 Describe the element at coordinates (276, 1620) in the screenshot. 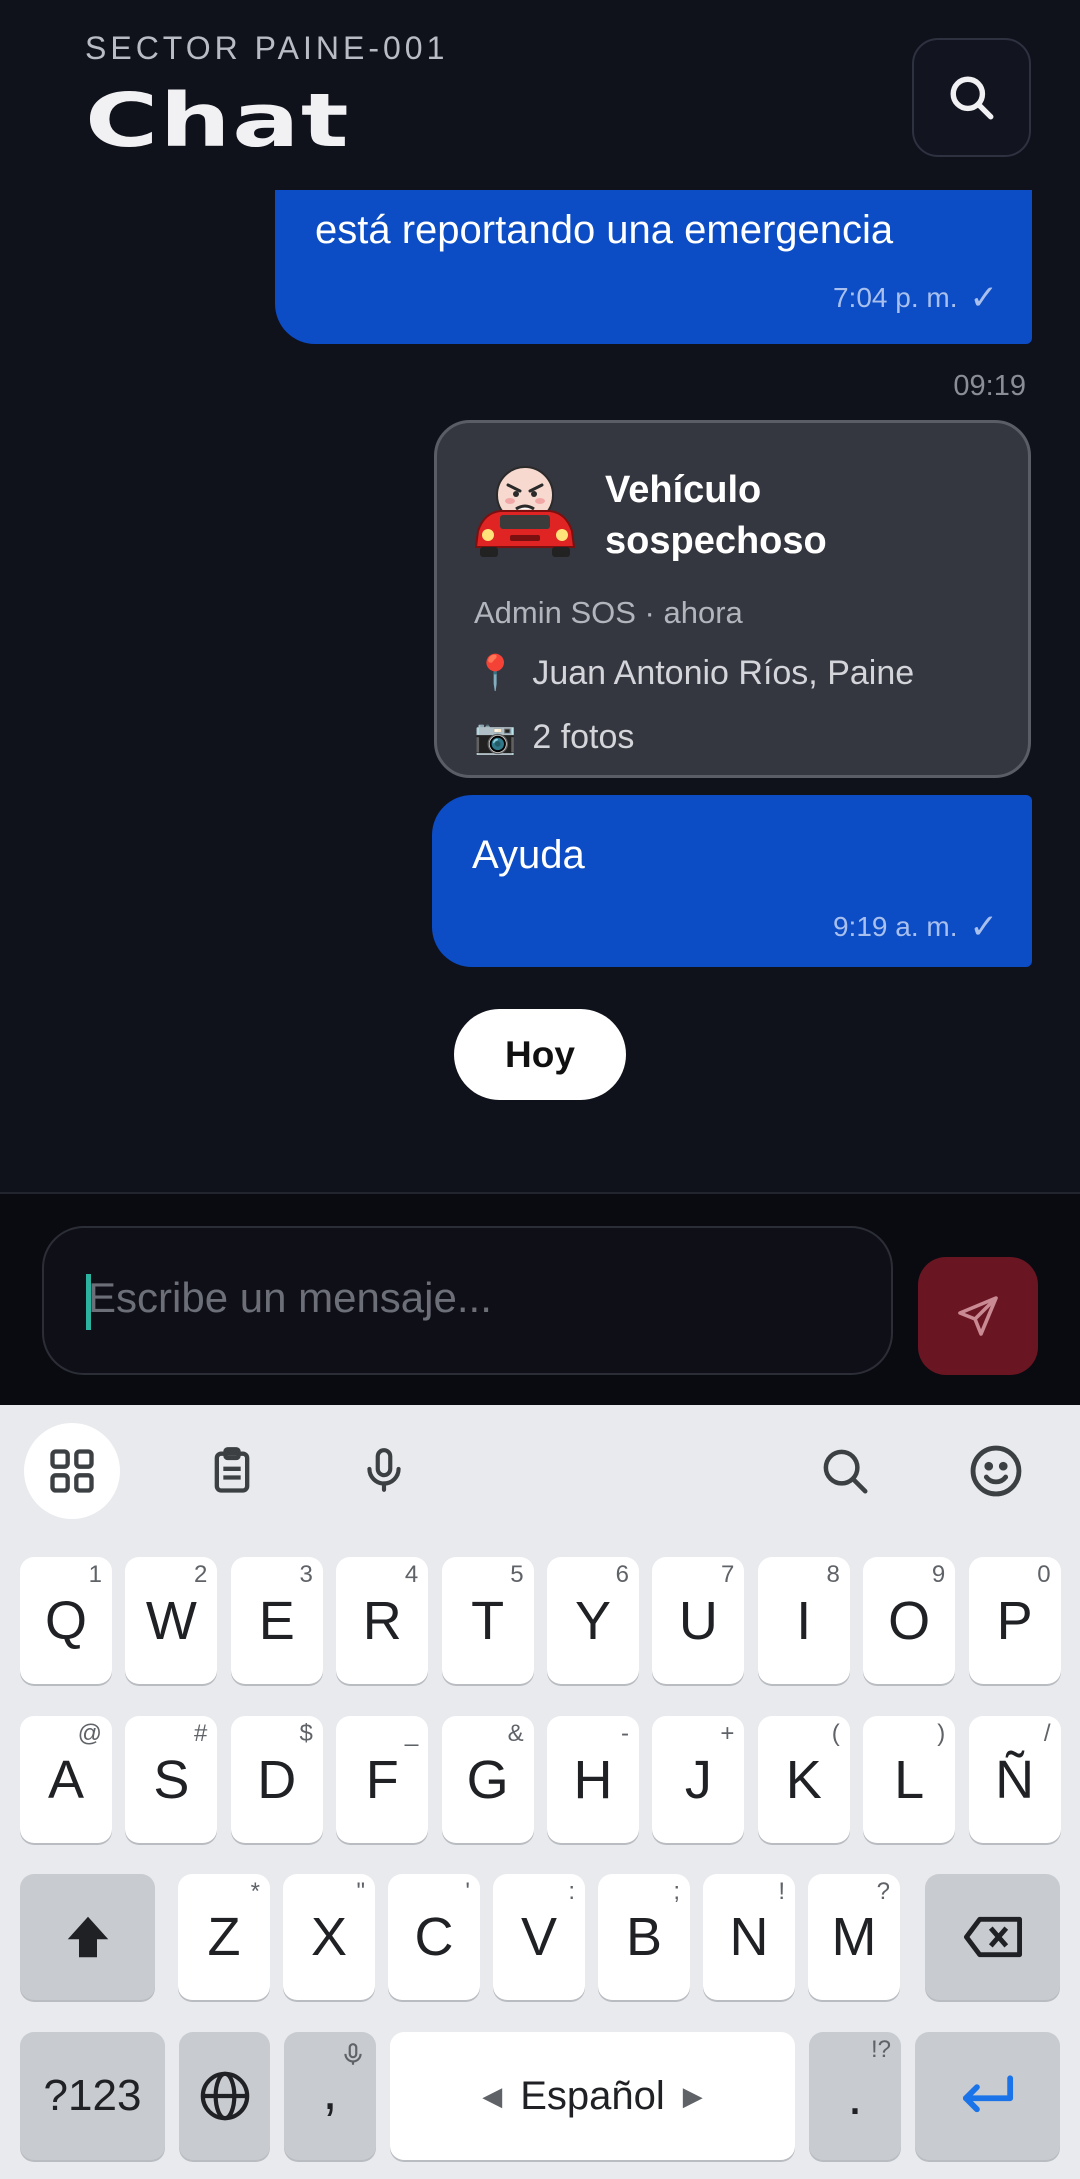

I see `key-e: E3` at that location.